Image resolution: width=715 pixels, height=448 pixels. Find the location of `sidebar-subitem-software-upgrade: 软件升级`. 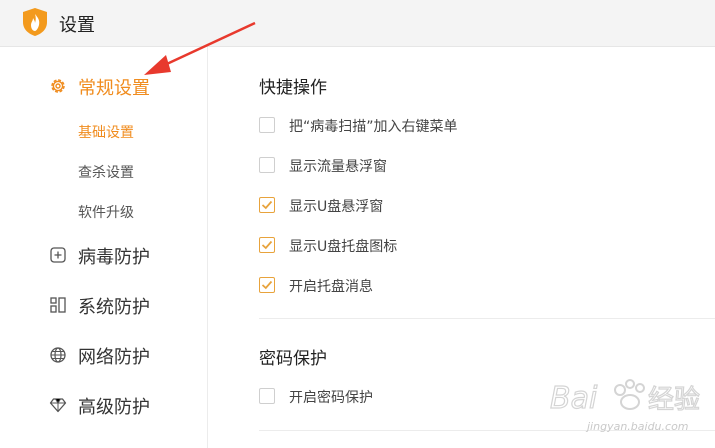

sidebar-subitem-software-upgrade: 软件升级 is located at coordinates (106, 212).